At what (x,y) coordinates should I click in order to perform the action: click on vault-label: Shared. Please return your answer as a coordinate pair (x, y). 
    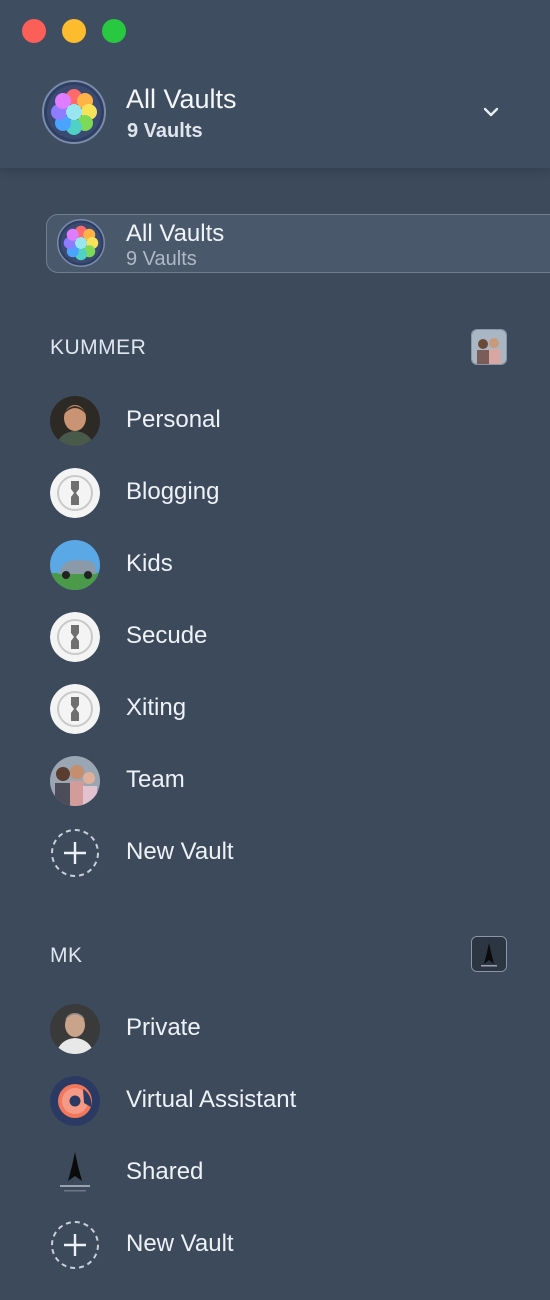
    Looking at the image, I should click on (165, 1171).